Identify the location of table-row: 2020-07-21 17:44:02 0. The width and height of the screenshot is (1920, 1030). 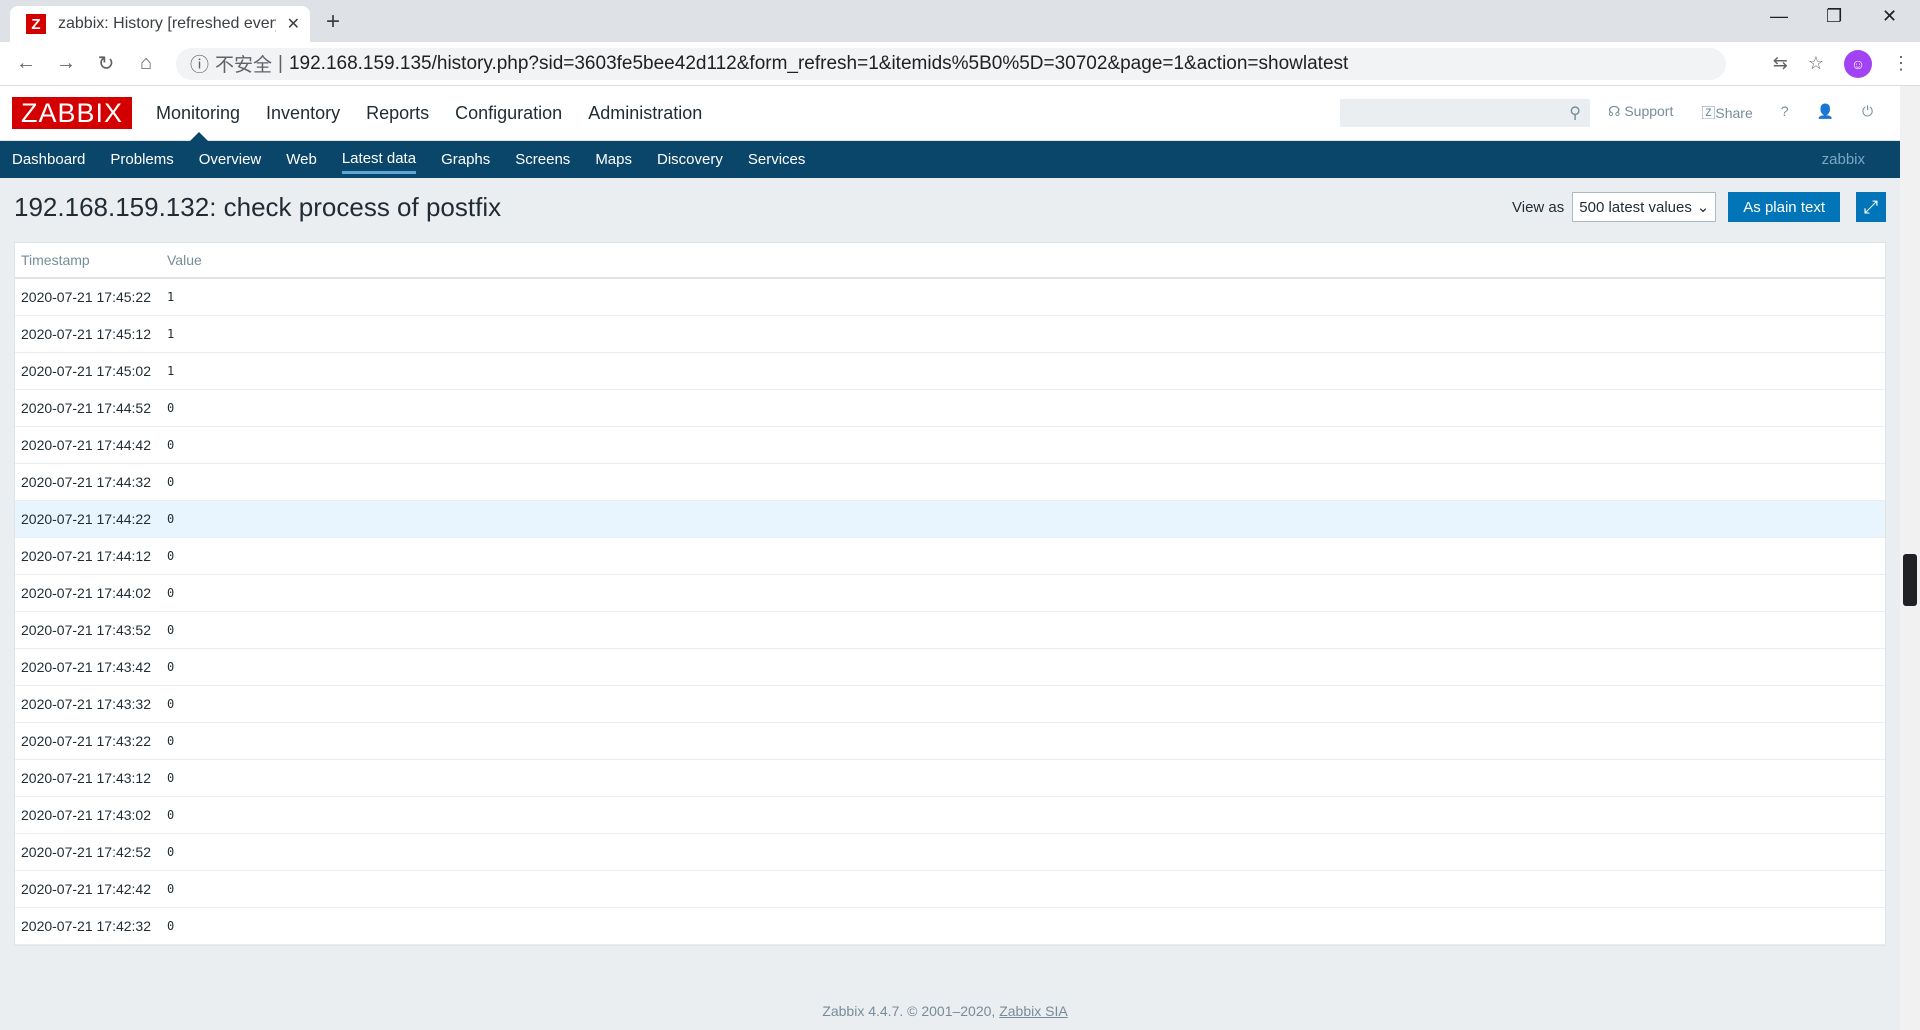
(950, 593).